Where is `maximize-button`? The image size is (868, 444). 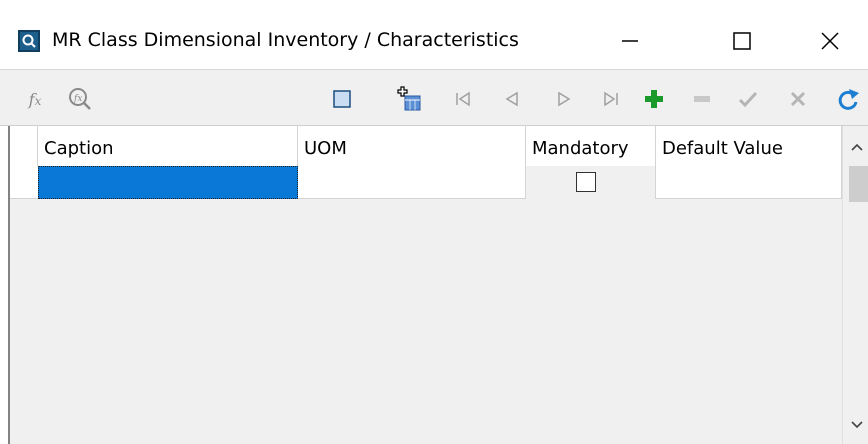 maximize-button is located at coordinates (742, 41).